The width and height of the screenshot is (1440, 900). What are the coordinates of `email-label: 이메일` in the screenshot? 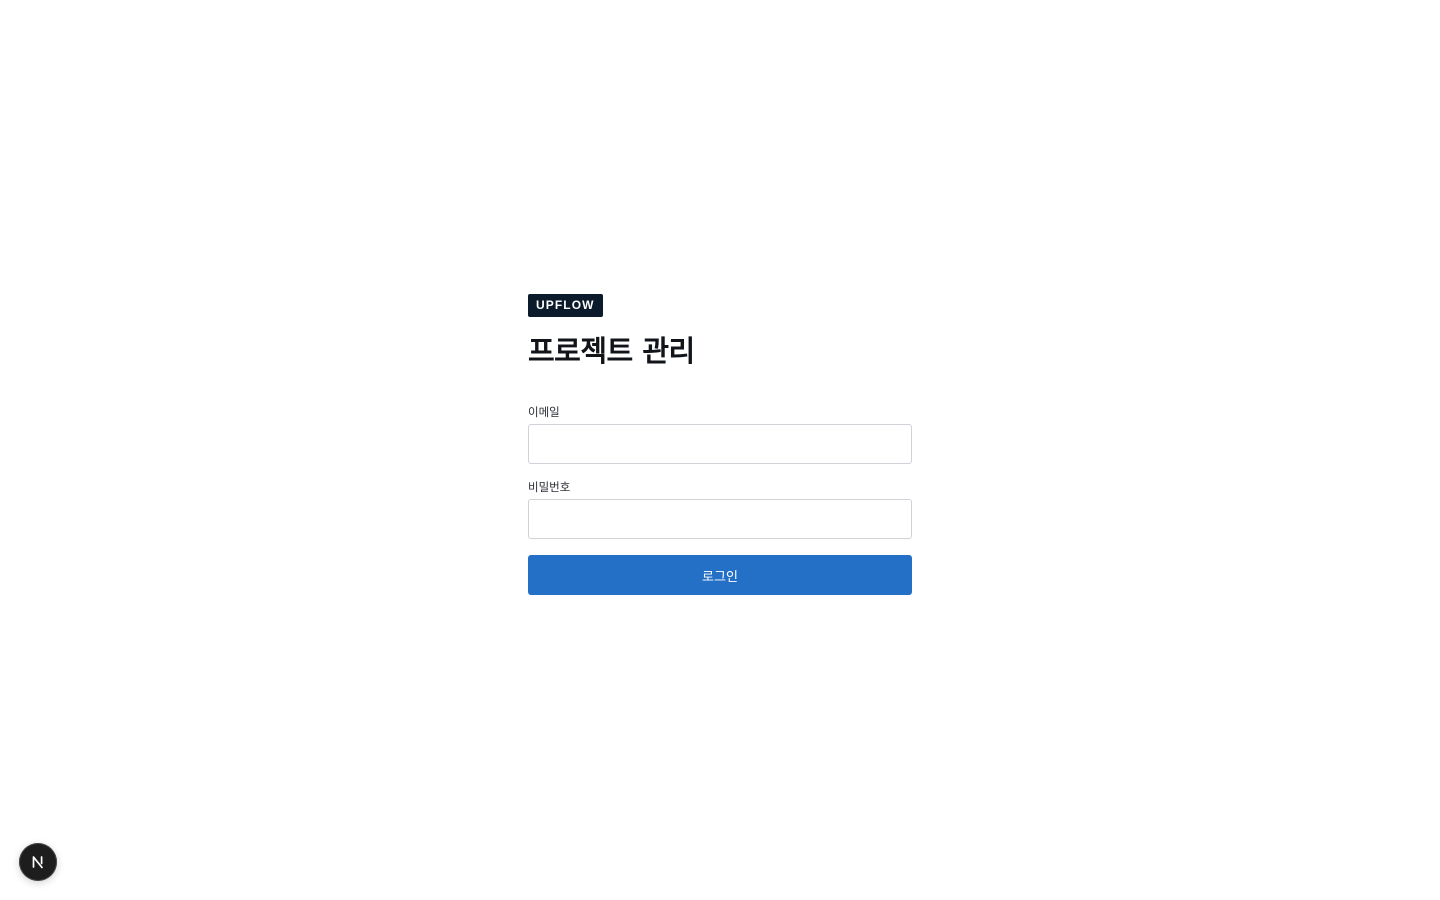 It's located at (544, 412).